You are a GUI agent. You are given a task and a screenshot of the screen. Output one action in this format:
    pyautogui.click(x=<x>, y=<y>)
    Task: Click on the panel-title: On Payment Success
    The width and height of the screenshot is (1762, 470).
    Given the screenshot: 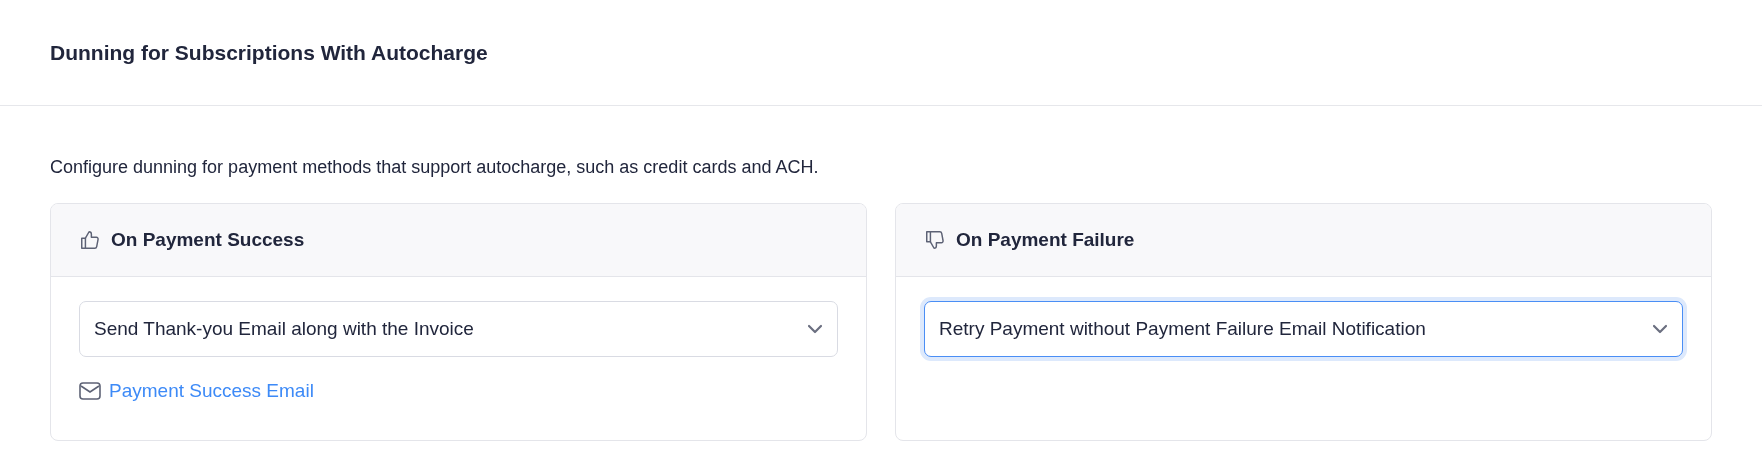 What is the action you would take?
    pyautogui.click(x=208, y=239)
    